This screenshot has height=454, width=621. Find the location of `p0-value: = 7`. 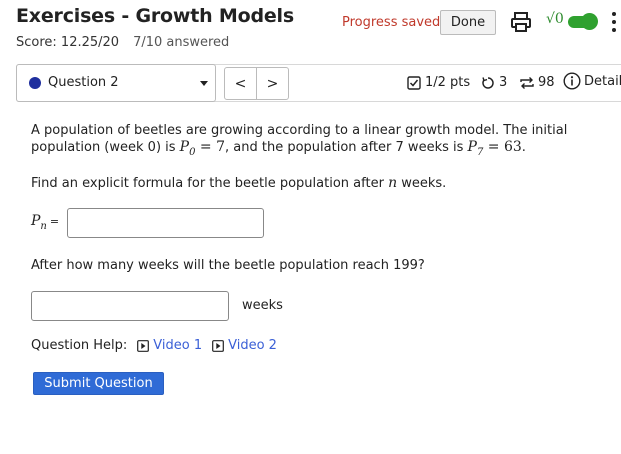

p0-value: = 7 is located at coordinates (210, 147).